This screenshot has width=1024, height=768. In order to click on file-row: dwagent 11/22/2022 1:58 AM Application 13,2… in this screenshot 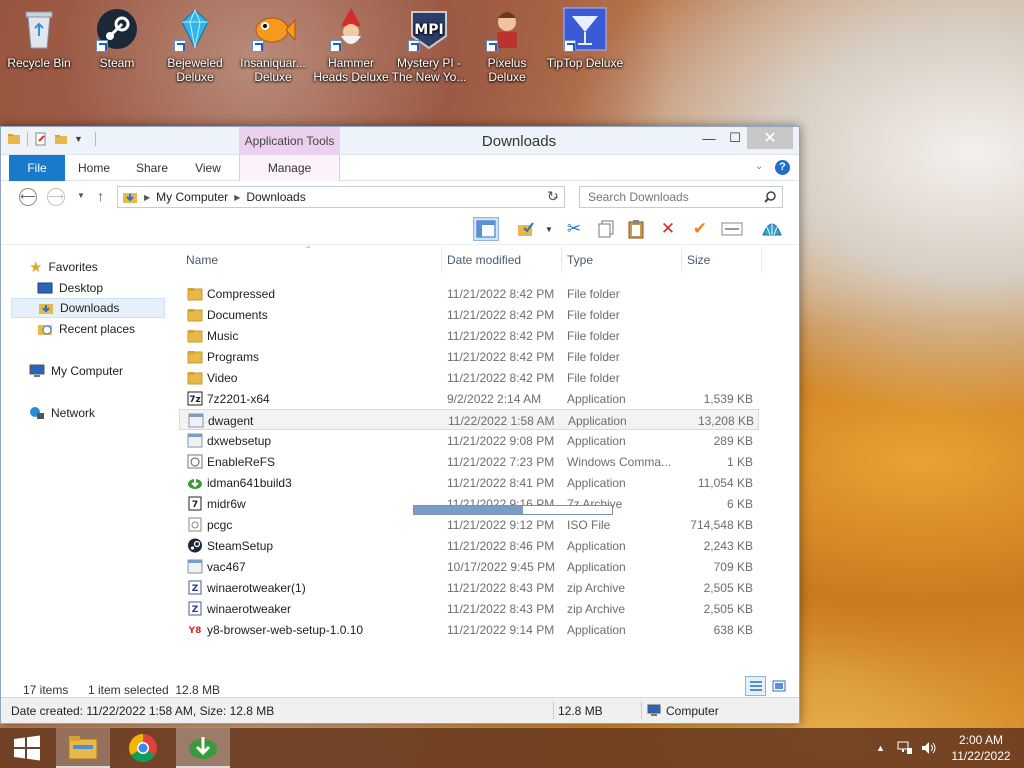, I will do `click(469, 419)`.